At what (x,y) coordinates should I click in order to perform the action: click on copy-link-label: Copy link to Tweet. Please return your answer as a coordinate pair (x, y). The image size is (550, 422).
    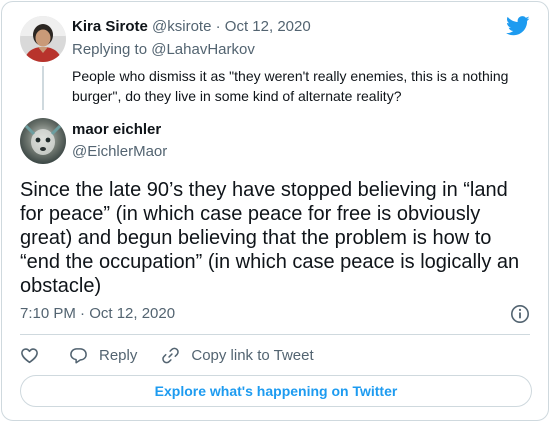
    Looking at the image, I should click on (252, 355).